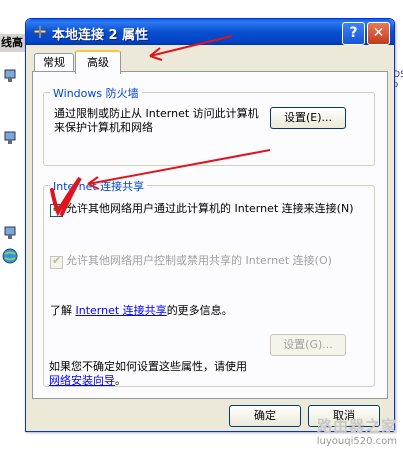 The height and width of the screenshot is (453, 403). Describe the element at coordinates (353, 33) in the screenshot. I see `help-button: ?` at that location.